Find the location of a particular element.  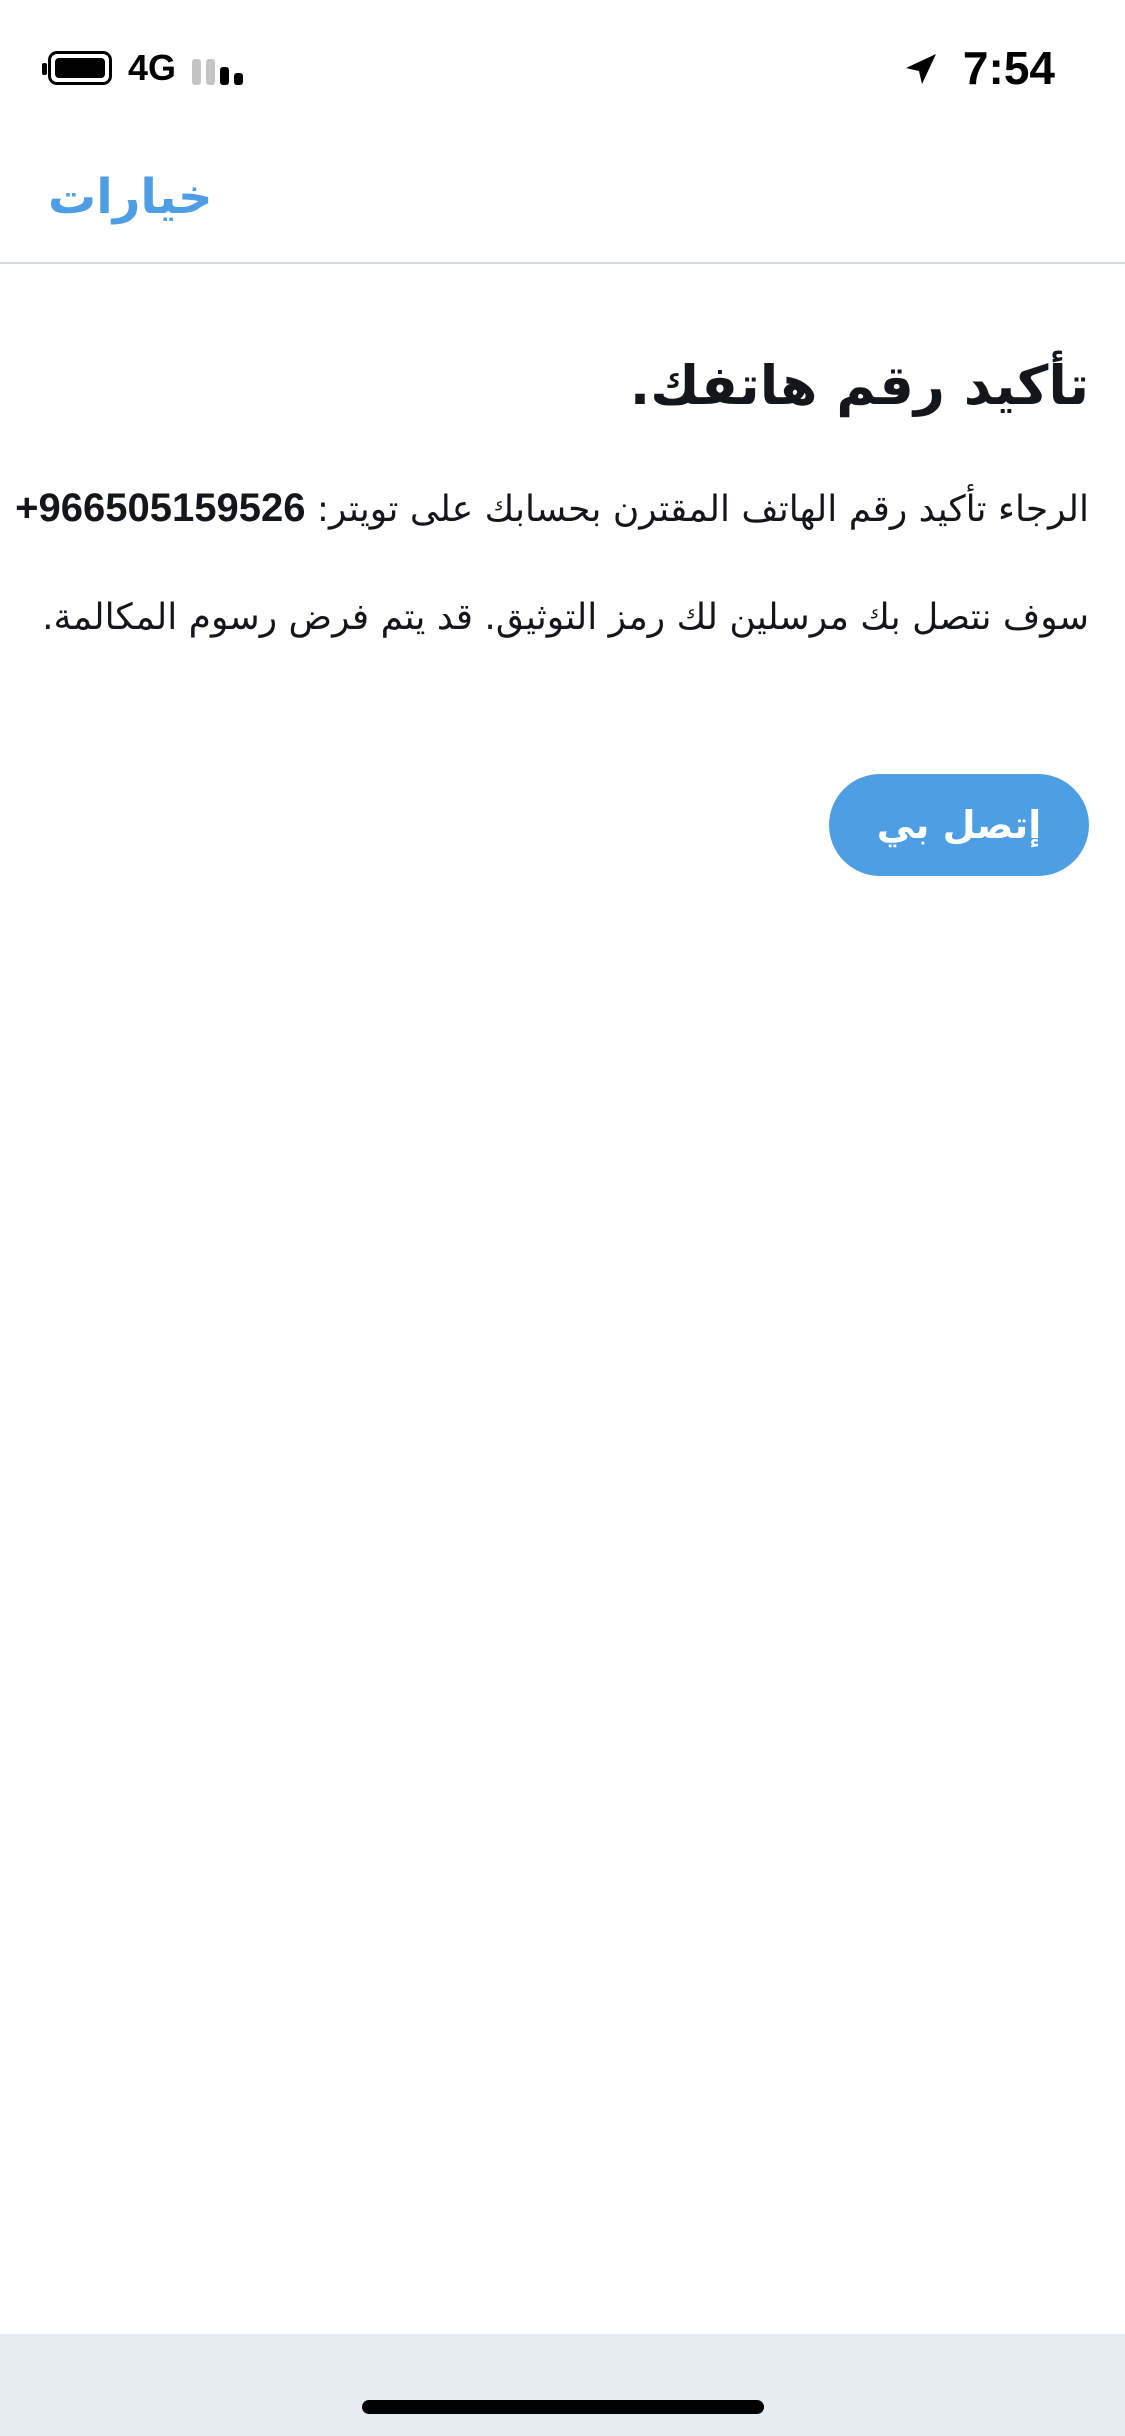

options-button: خيارات is located at coordinates (130, 197).